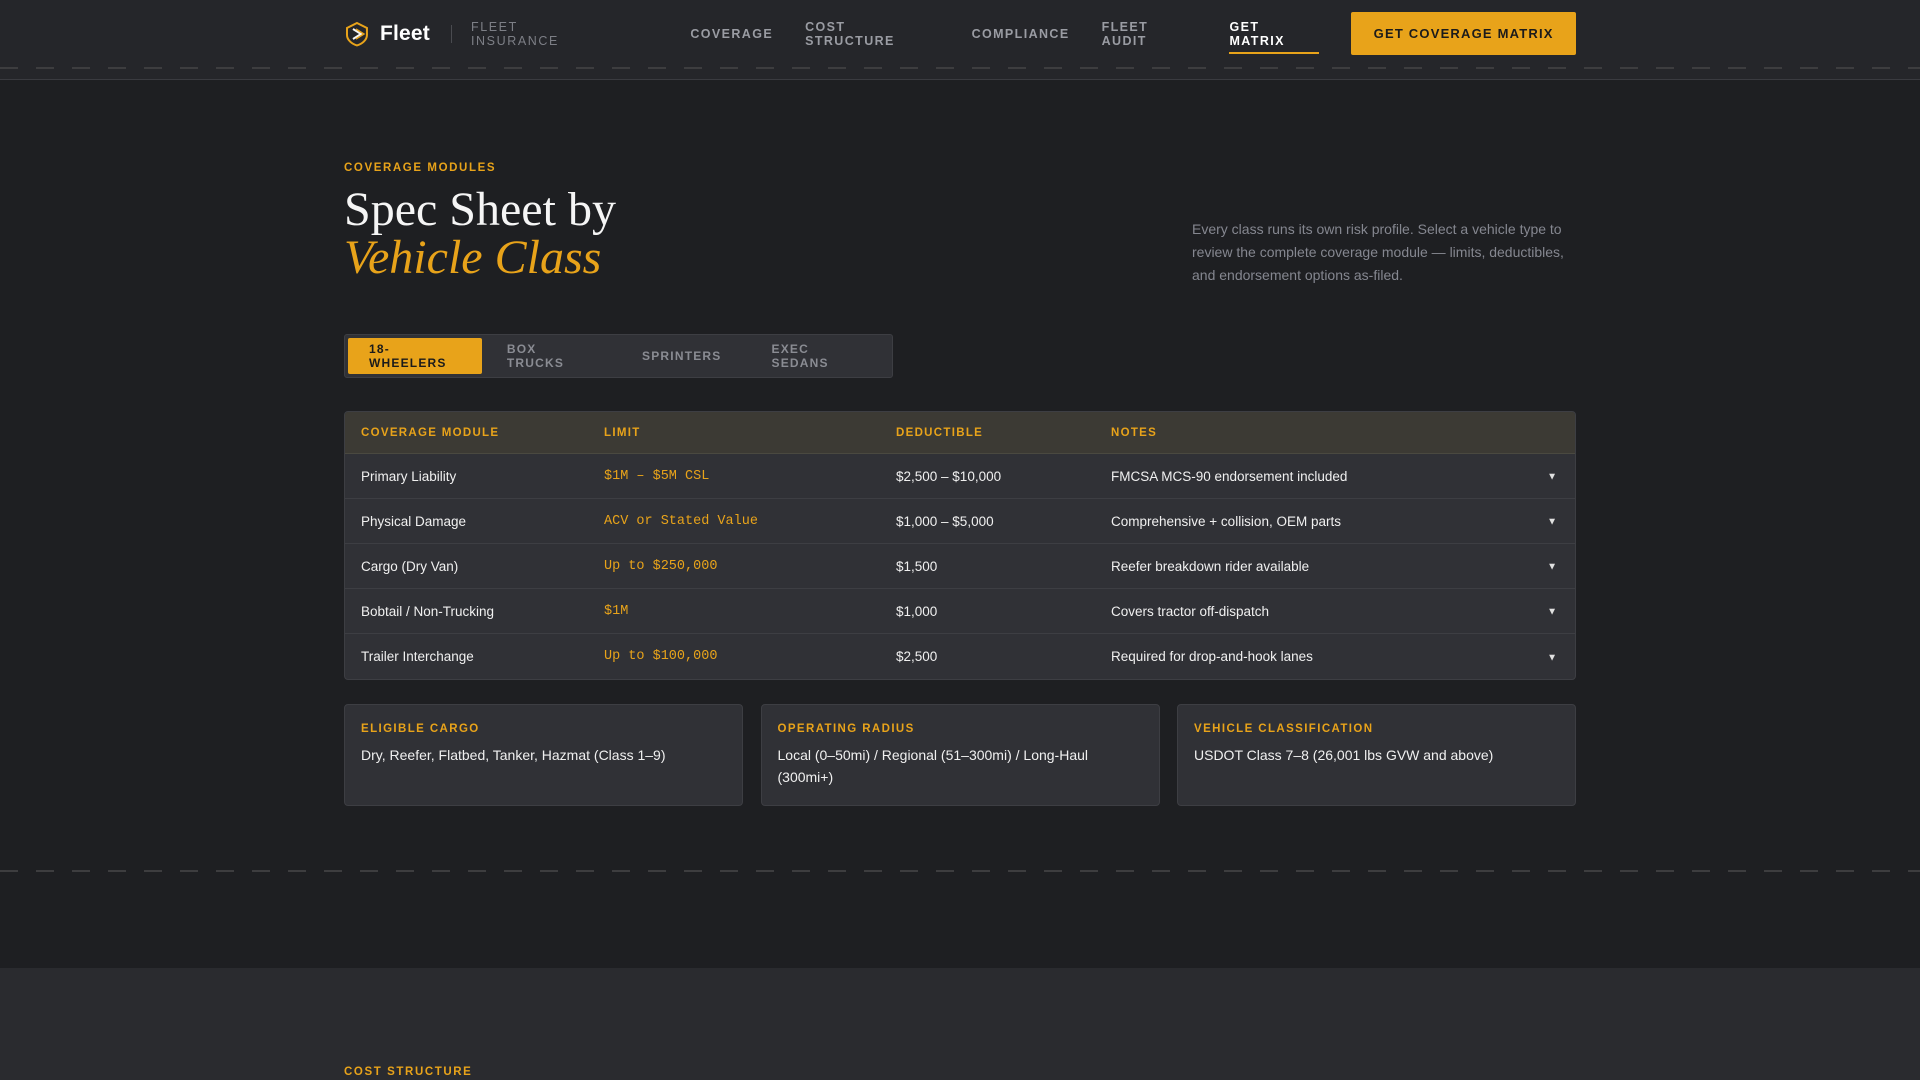  What do you see at coordinates (945, 521) in the screenshot?
I see `row-deductible: $1,000 – $5,000` at bounding box center [945, 521].